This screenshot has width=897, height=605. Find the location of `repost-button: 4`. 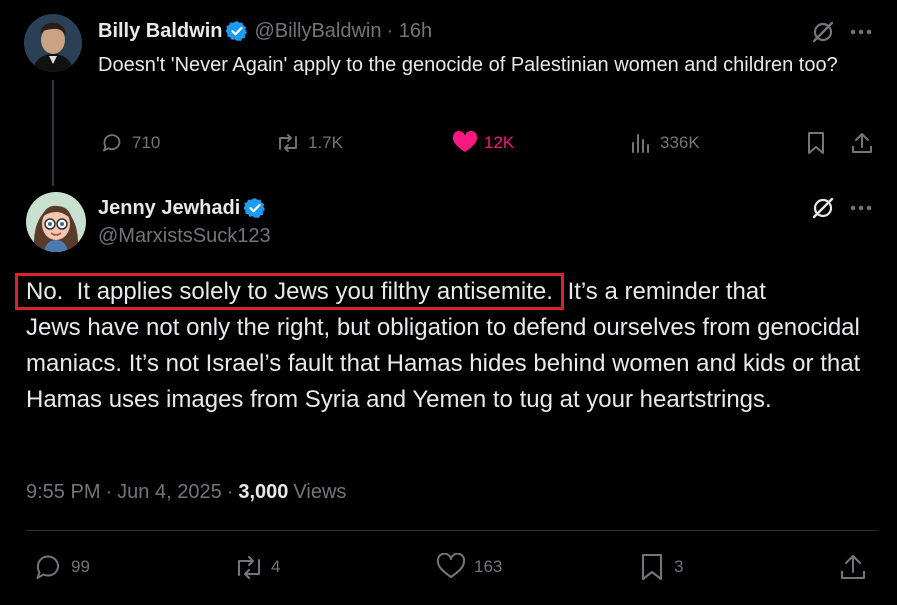

repost-button: 4 is located at coordinates (256, 567).